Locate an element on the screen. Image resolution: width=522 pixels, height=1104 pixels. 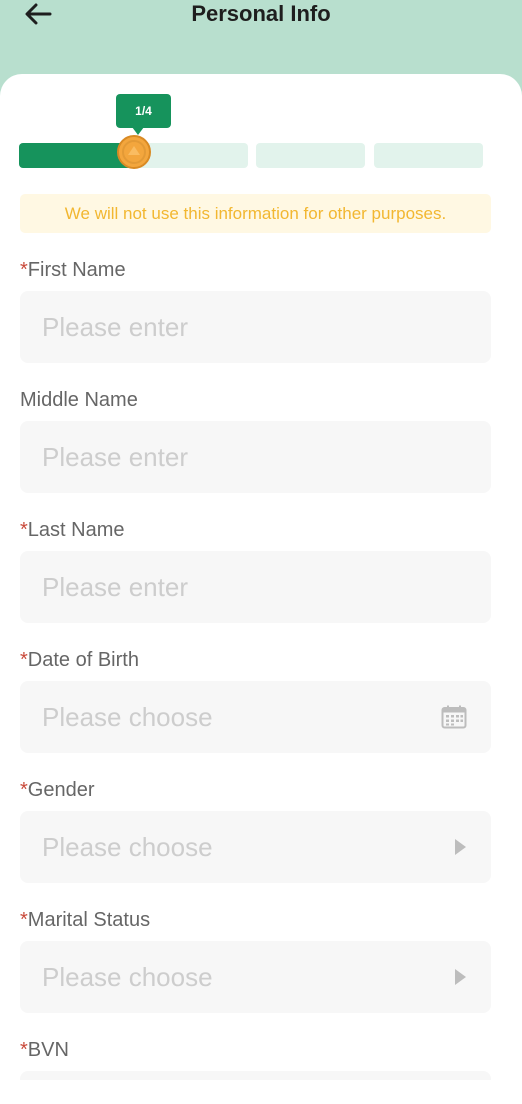
marital-status-select: Please choose is located at coordinates (255, 977).